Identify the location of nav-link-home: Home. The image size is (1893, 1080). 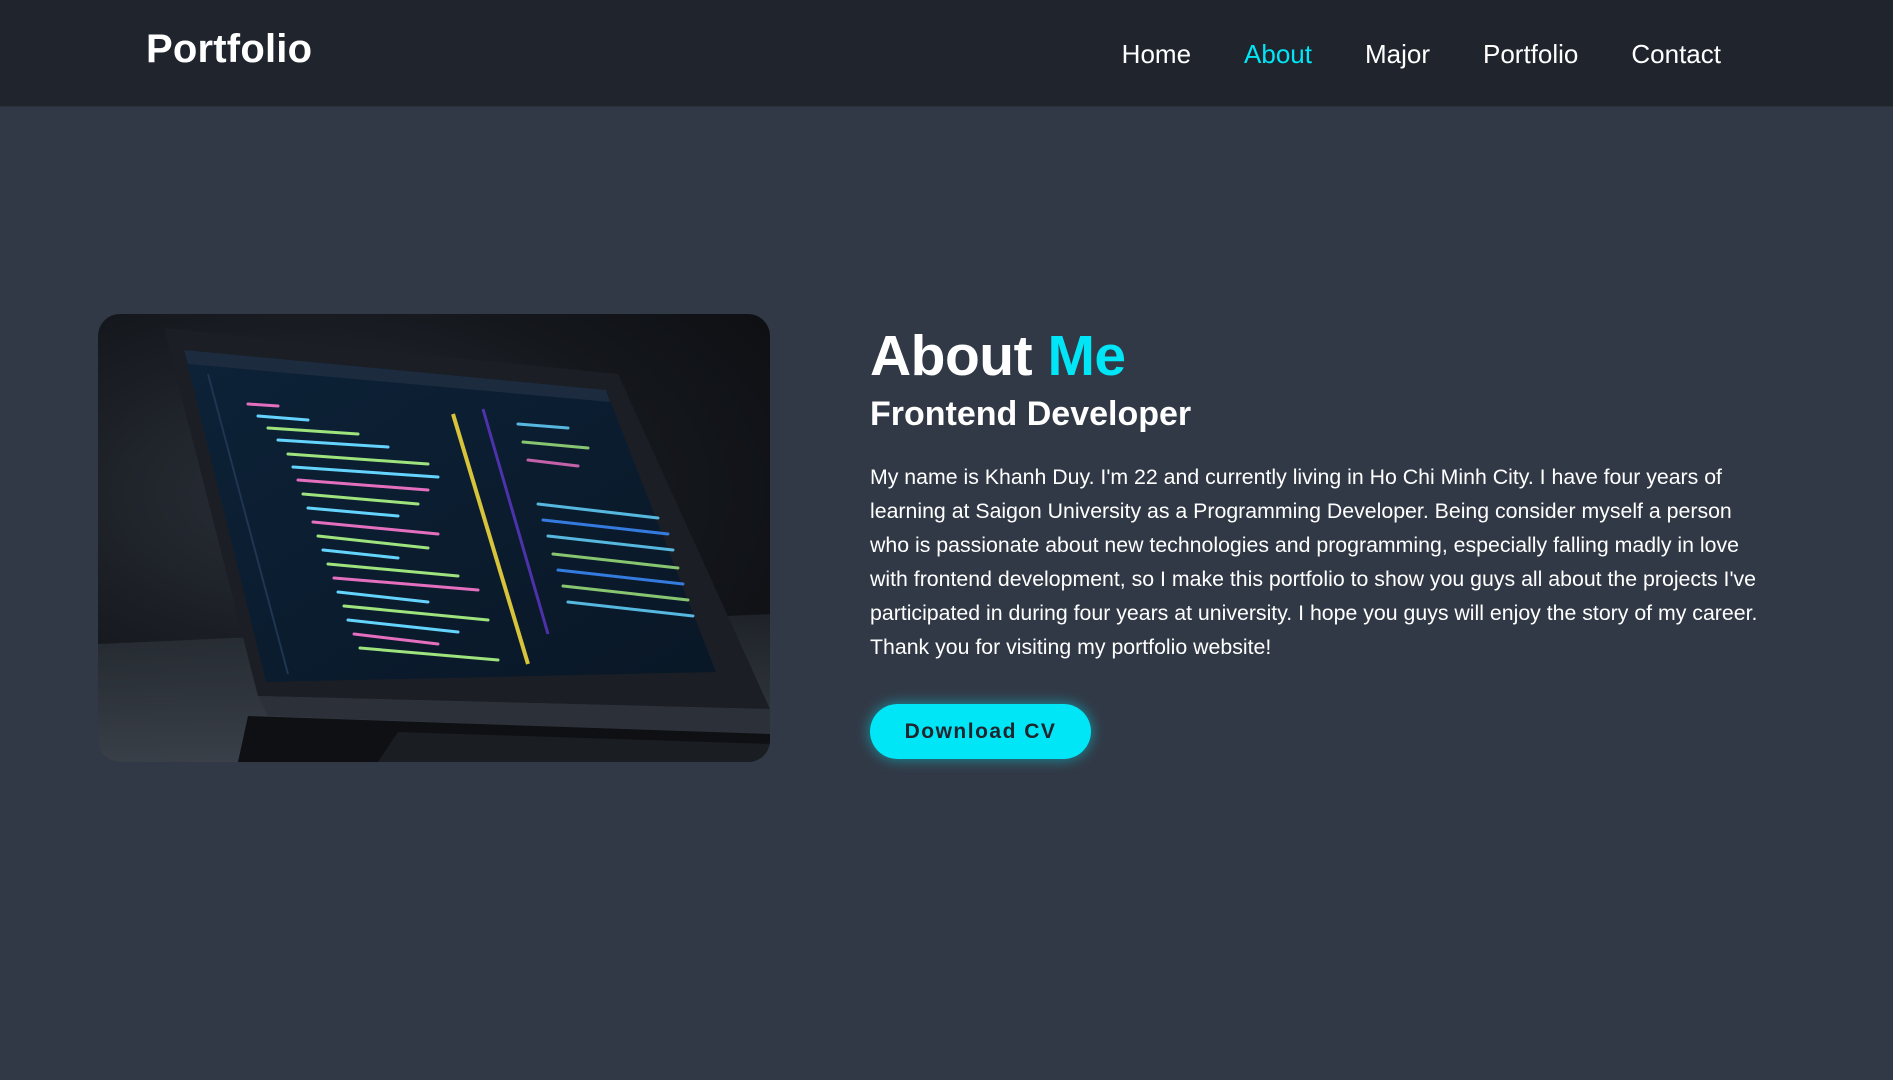
(1156, 54).